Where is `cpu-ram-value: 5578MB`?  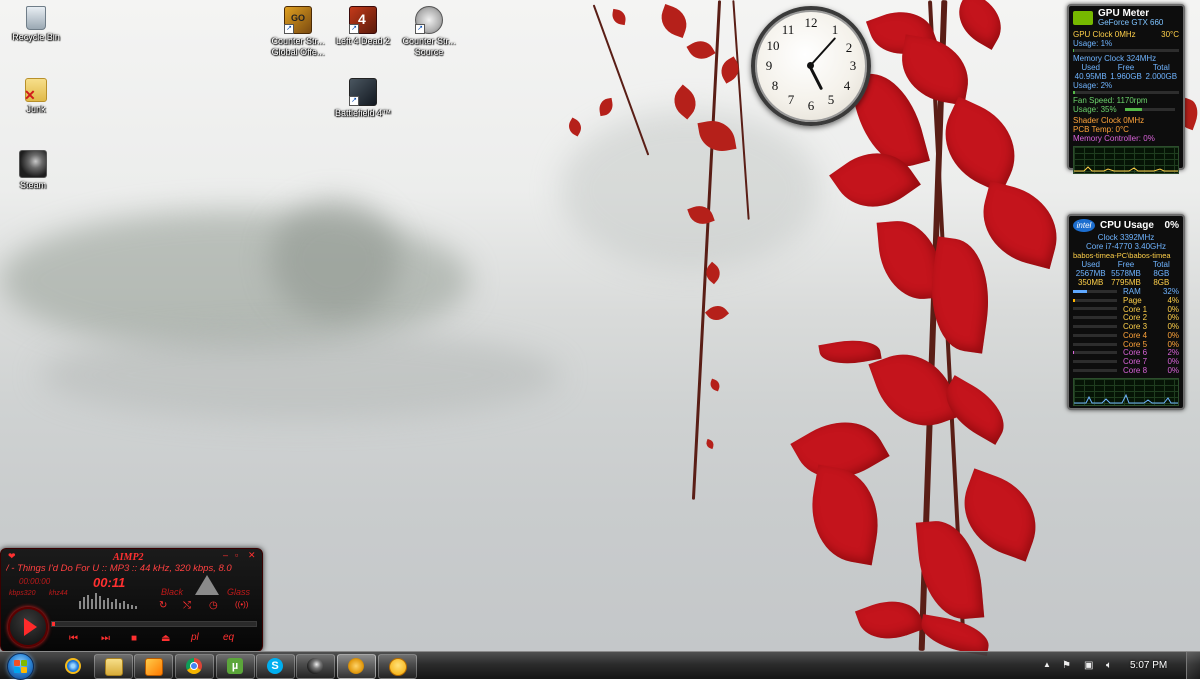
cpu-ram-value: 5578MB is located at coordinates (1126, 273).